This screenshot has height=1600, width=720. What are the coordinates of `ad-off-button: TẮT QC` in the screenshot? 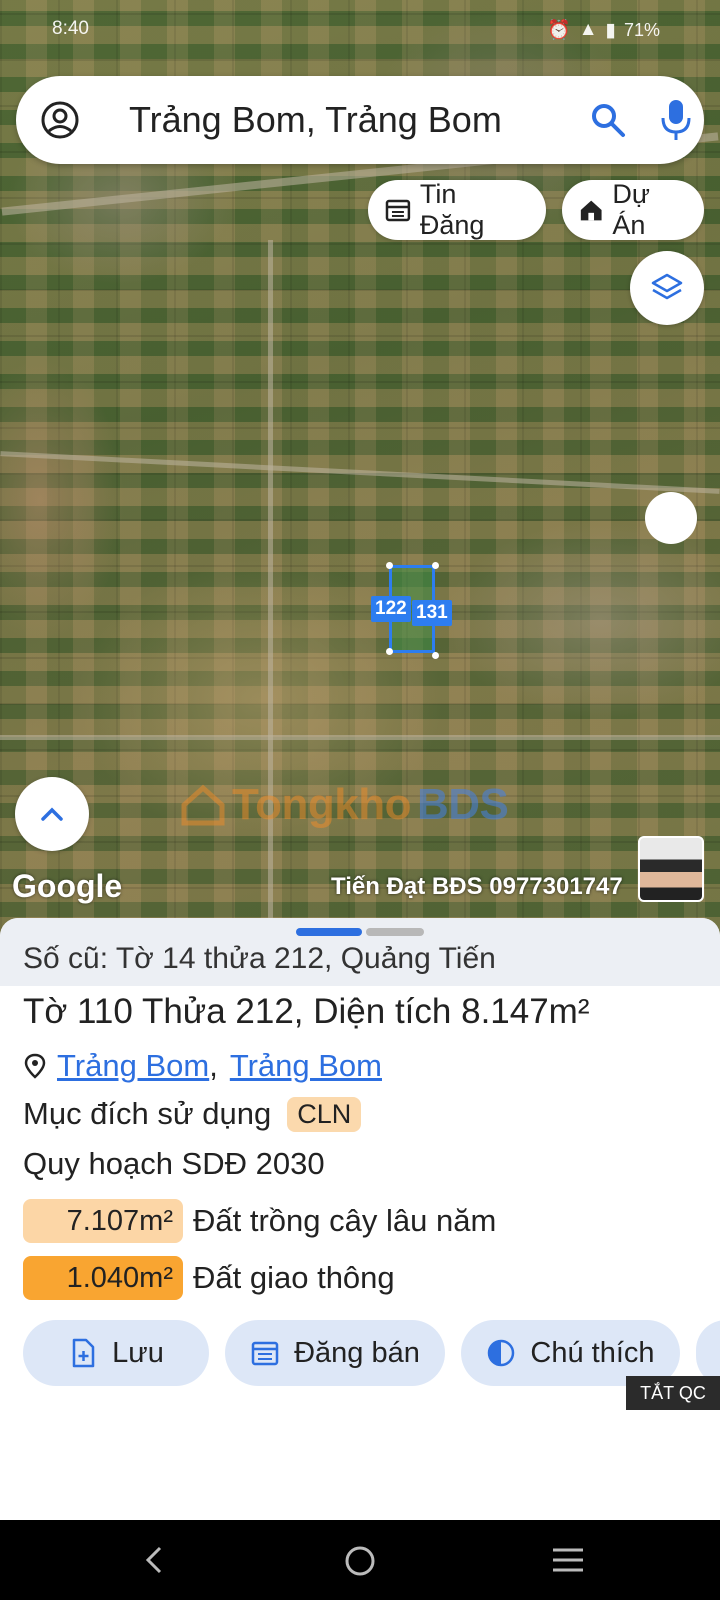 It's located at (673, 1393).